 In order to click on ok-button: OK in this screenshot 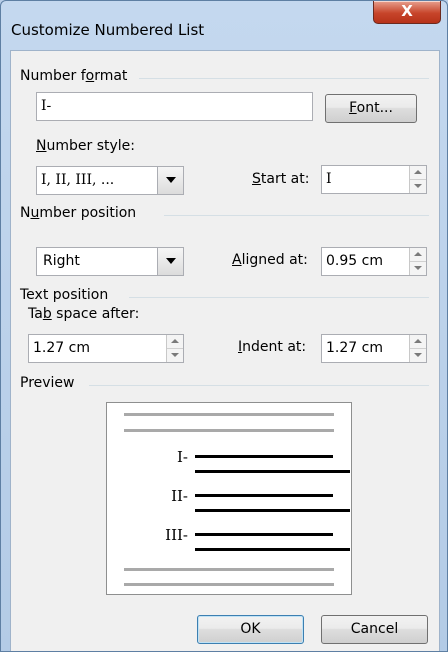, I will do `click(250, 629)`.